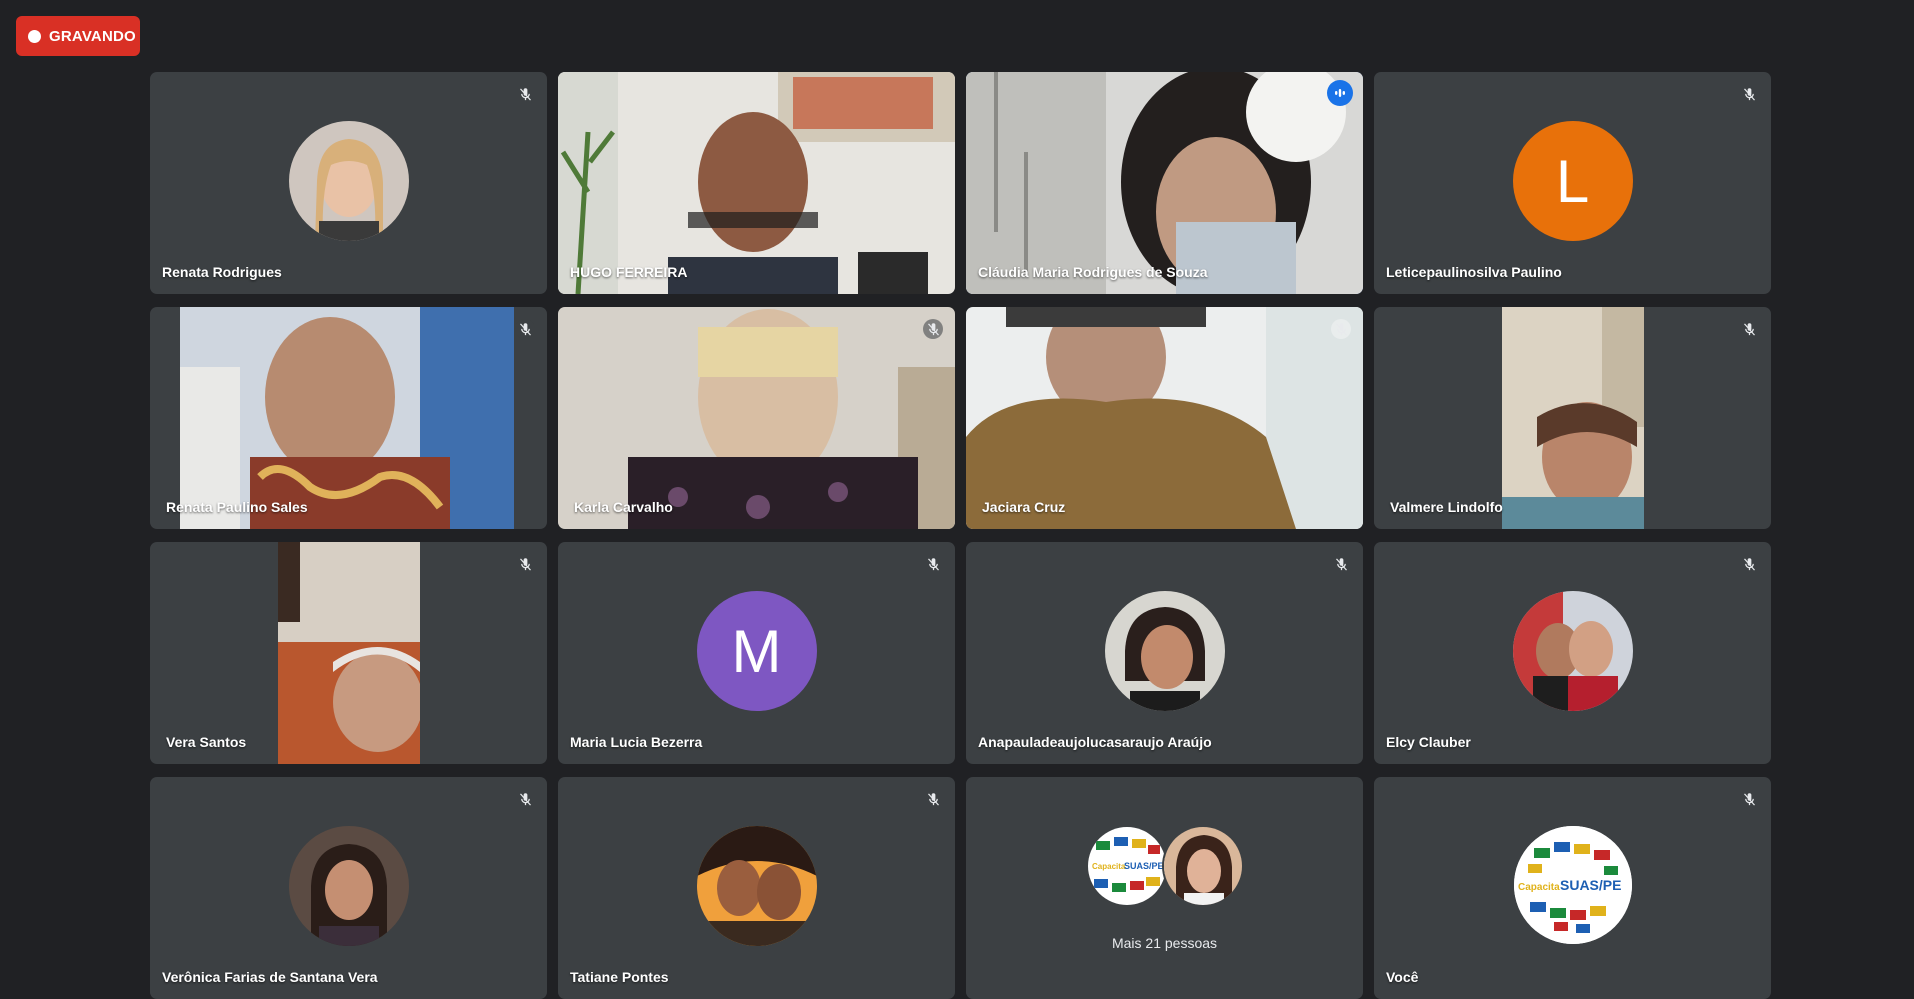 The image size is (1914, 999). I want to click on recording-label: GRAVANDO, so click(92, 36).